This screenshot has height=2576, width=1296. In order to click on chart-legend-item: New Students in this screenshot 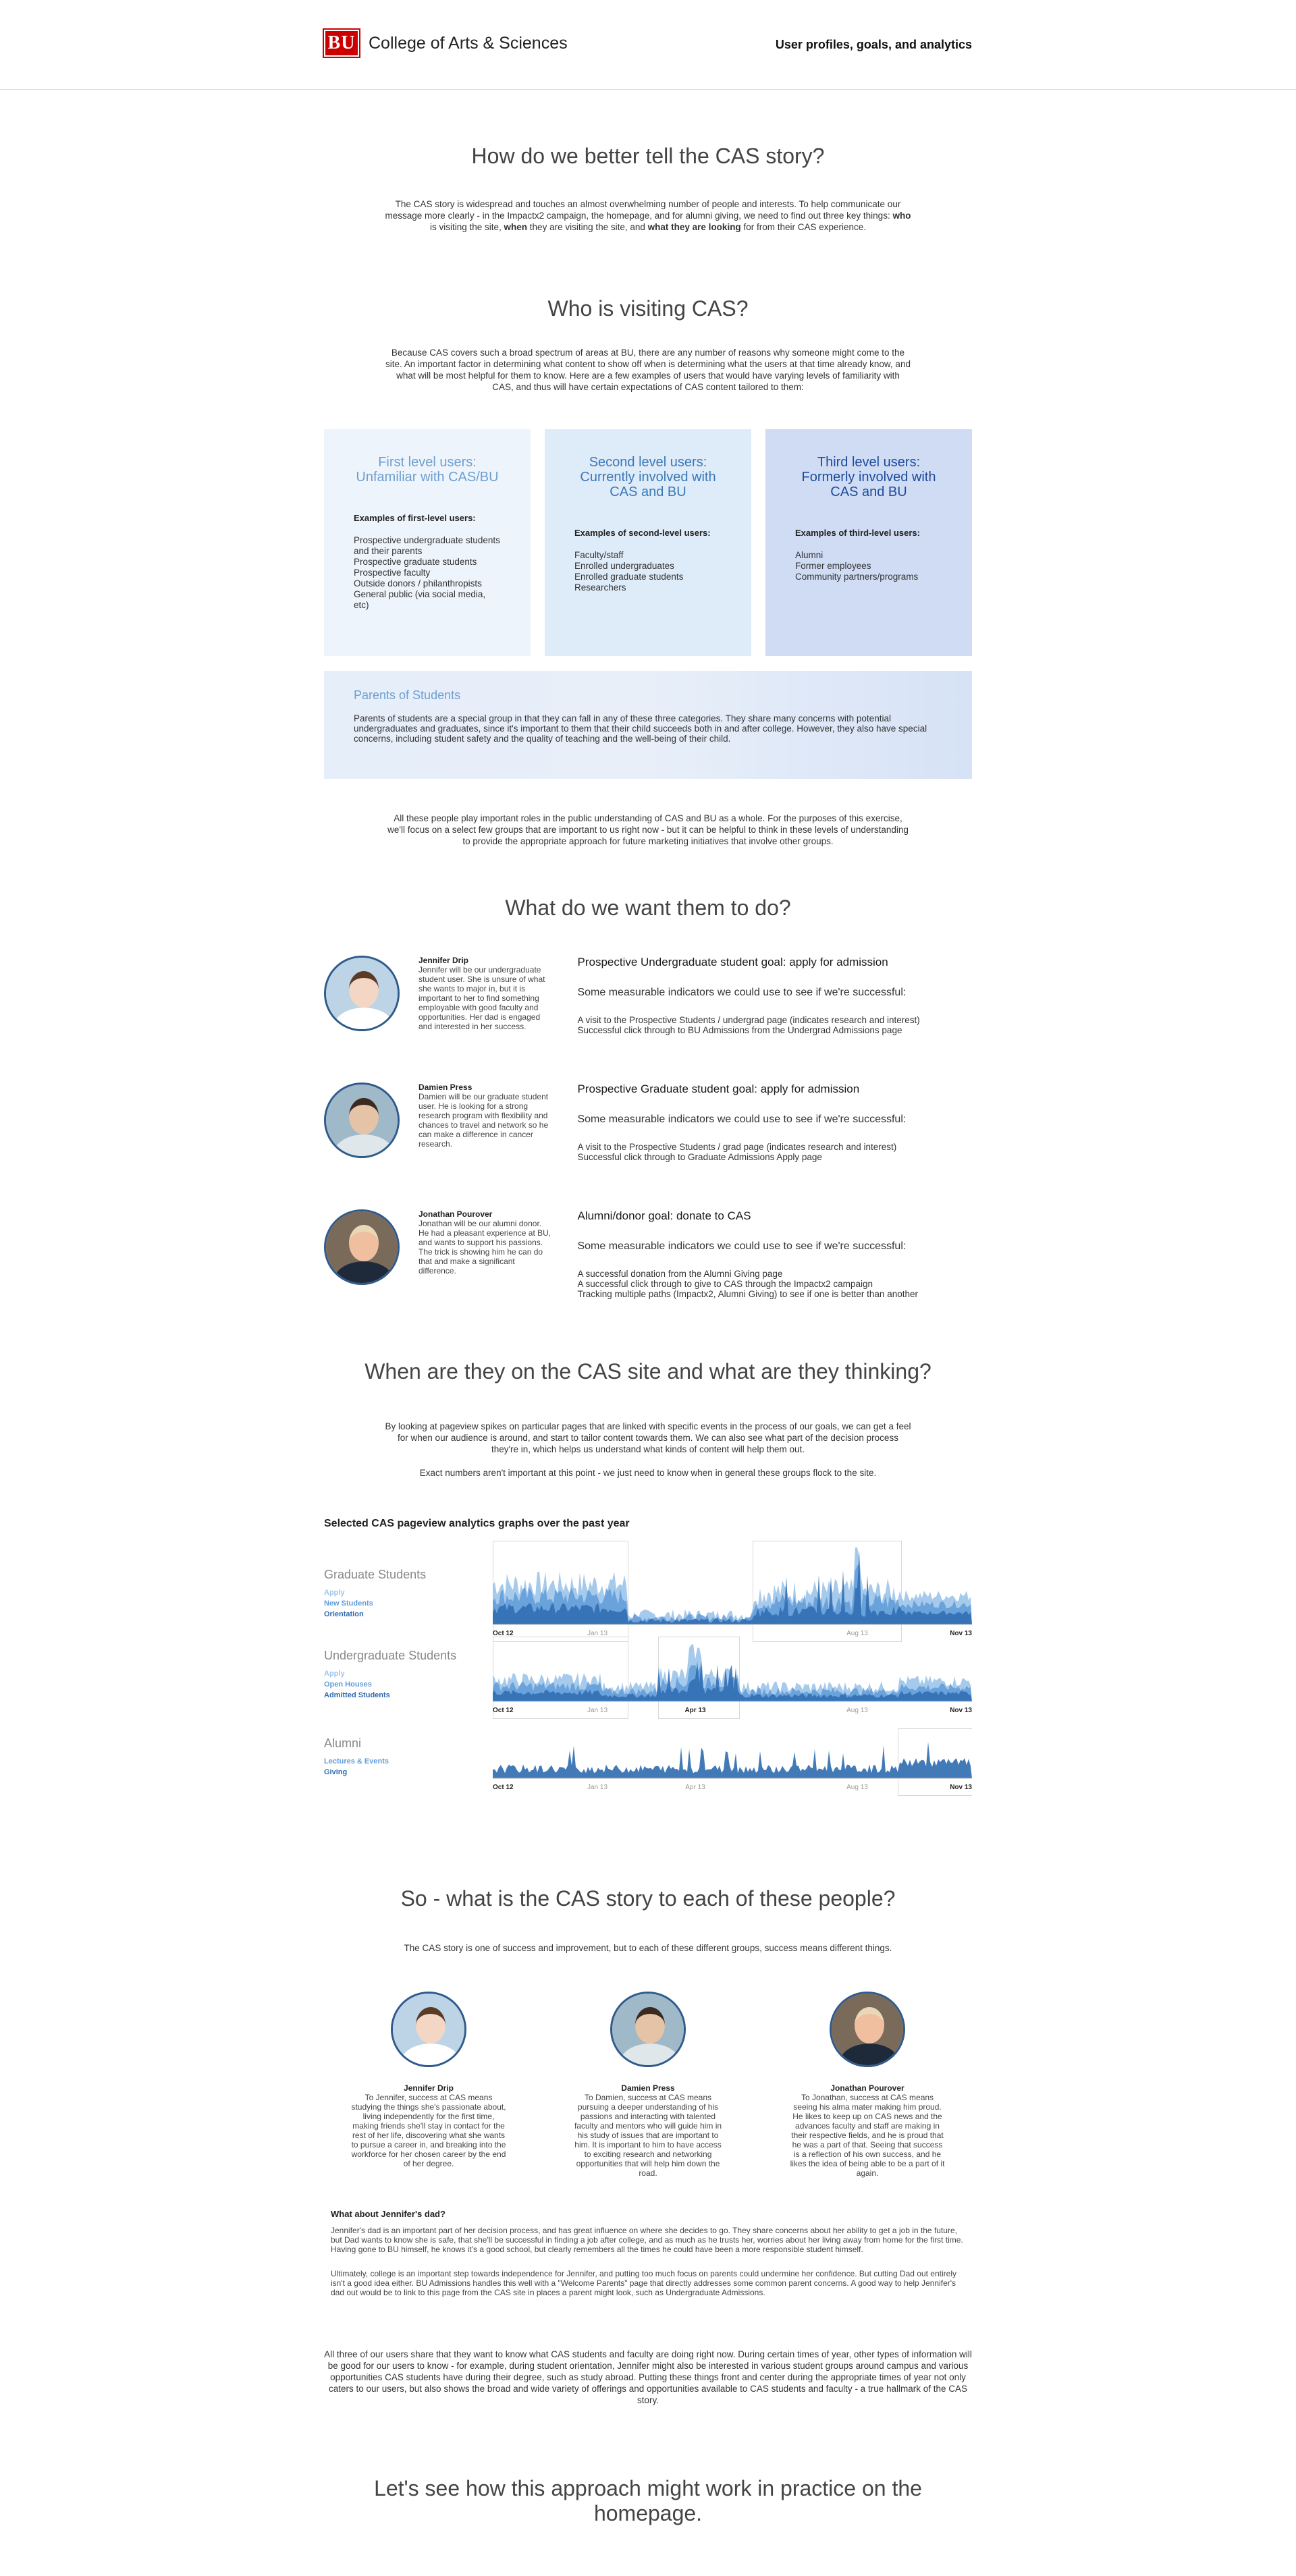, I will do `click(375, 1603)`.